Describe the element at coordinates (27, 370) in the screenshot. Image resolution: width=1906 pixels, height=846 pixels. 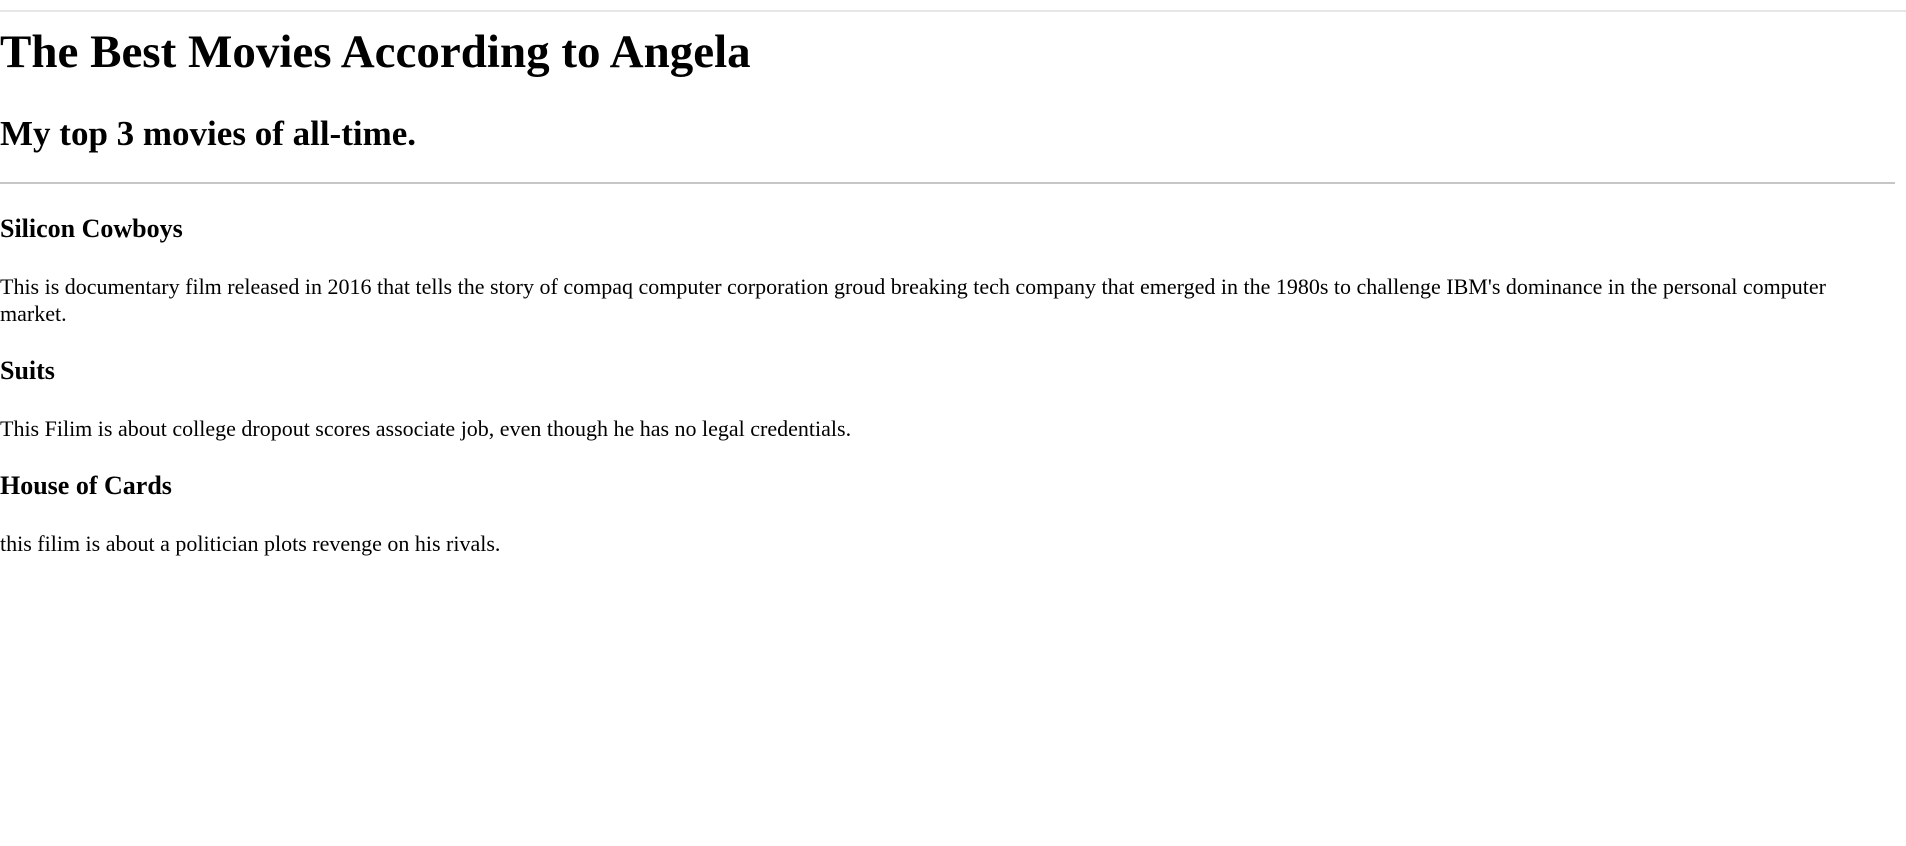
I see `movie-title-suits: Suits` at that location.